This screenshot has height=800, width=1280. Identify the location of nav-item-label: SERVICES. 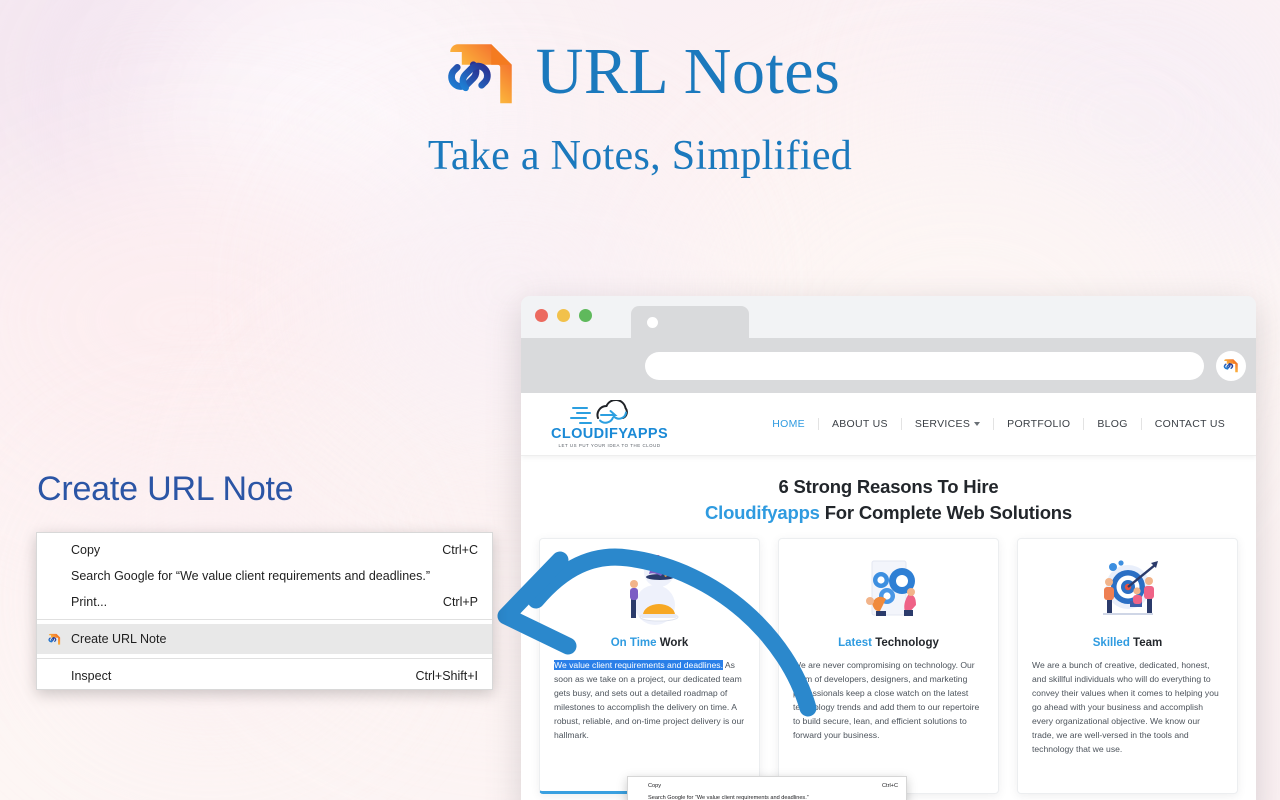
(942, 424).